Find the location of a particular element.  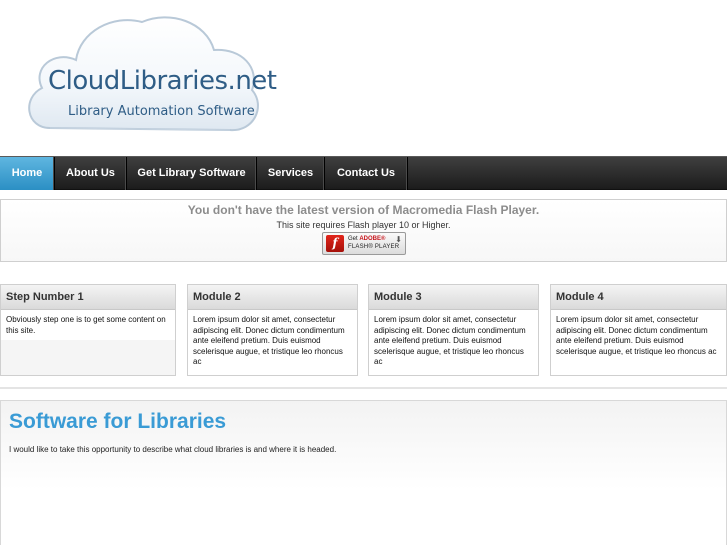

module-title: Module 3 is located at coordinates (453, 297).